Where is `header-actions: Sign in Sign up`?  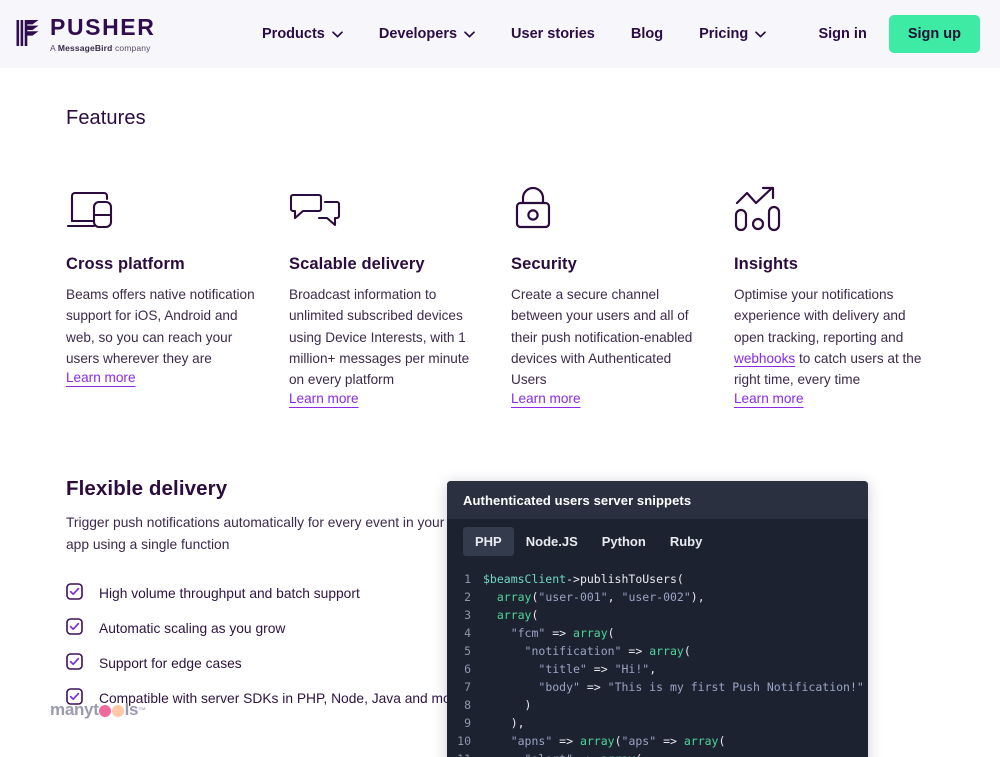
header-actions: Sign in Sign up is located at coordinates (899, 34).